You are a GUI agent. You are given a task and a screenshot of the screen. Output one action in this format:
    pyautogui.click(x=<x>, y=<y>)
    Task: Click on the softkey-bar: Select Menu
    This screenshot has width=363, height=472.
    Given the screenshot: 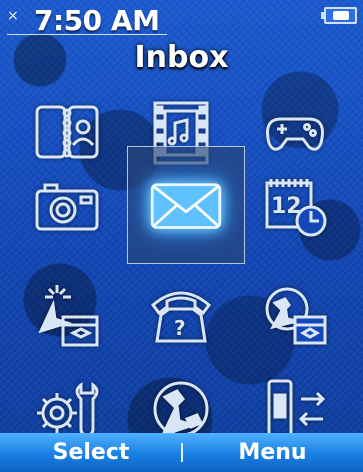 What is the action you would take?
    pyautogui.click(x=181, y=452)
    